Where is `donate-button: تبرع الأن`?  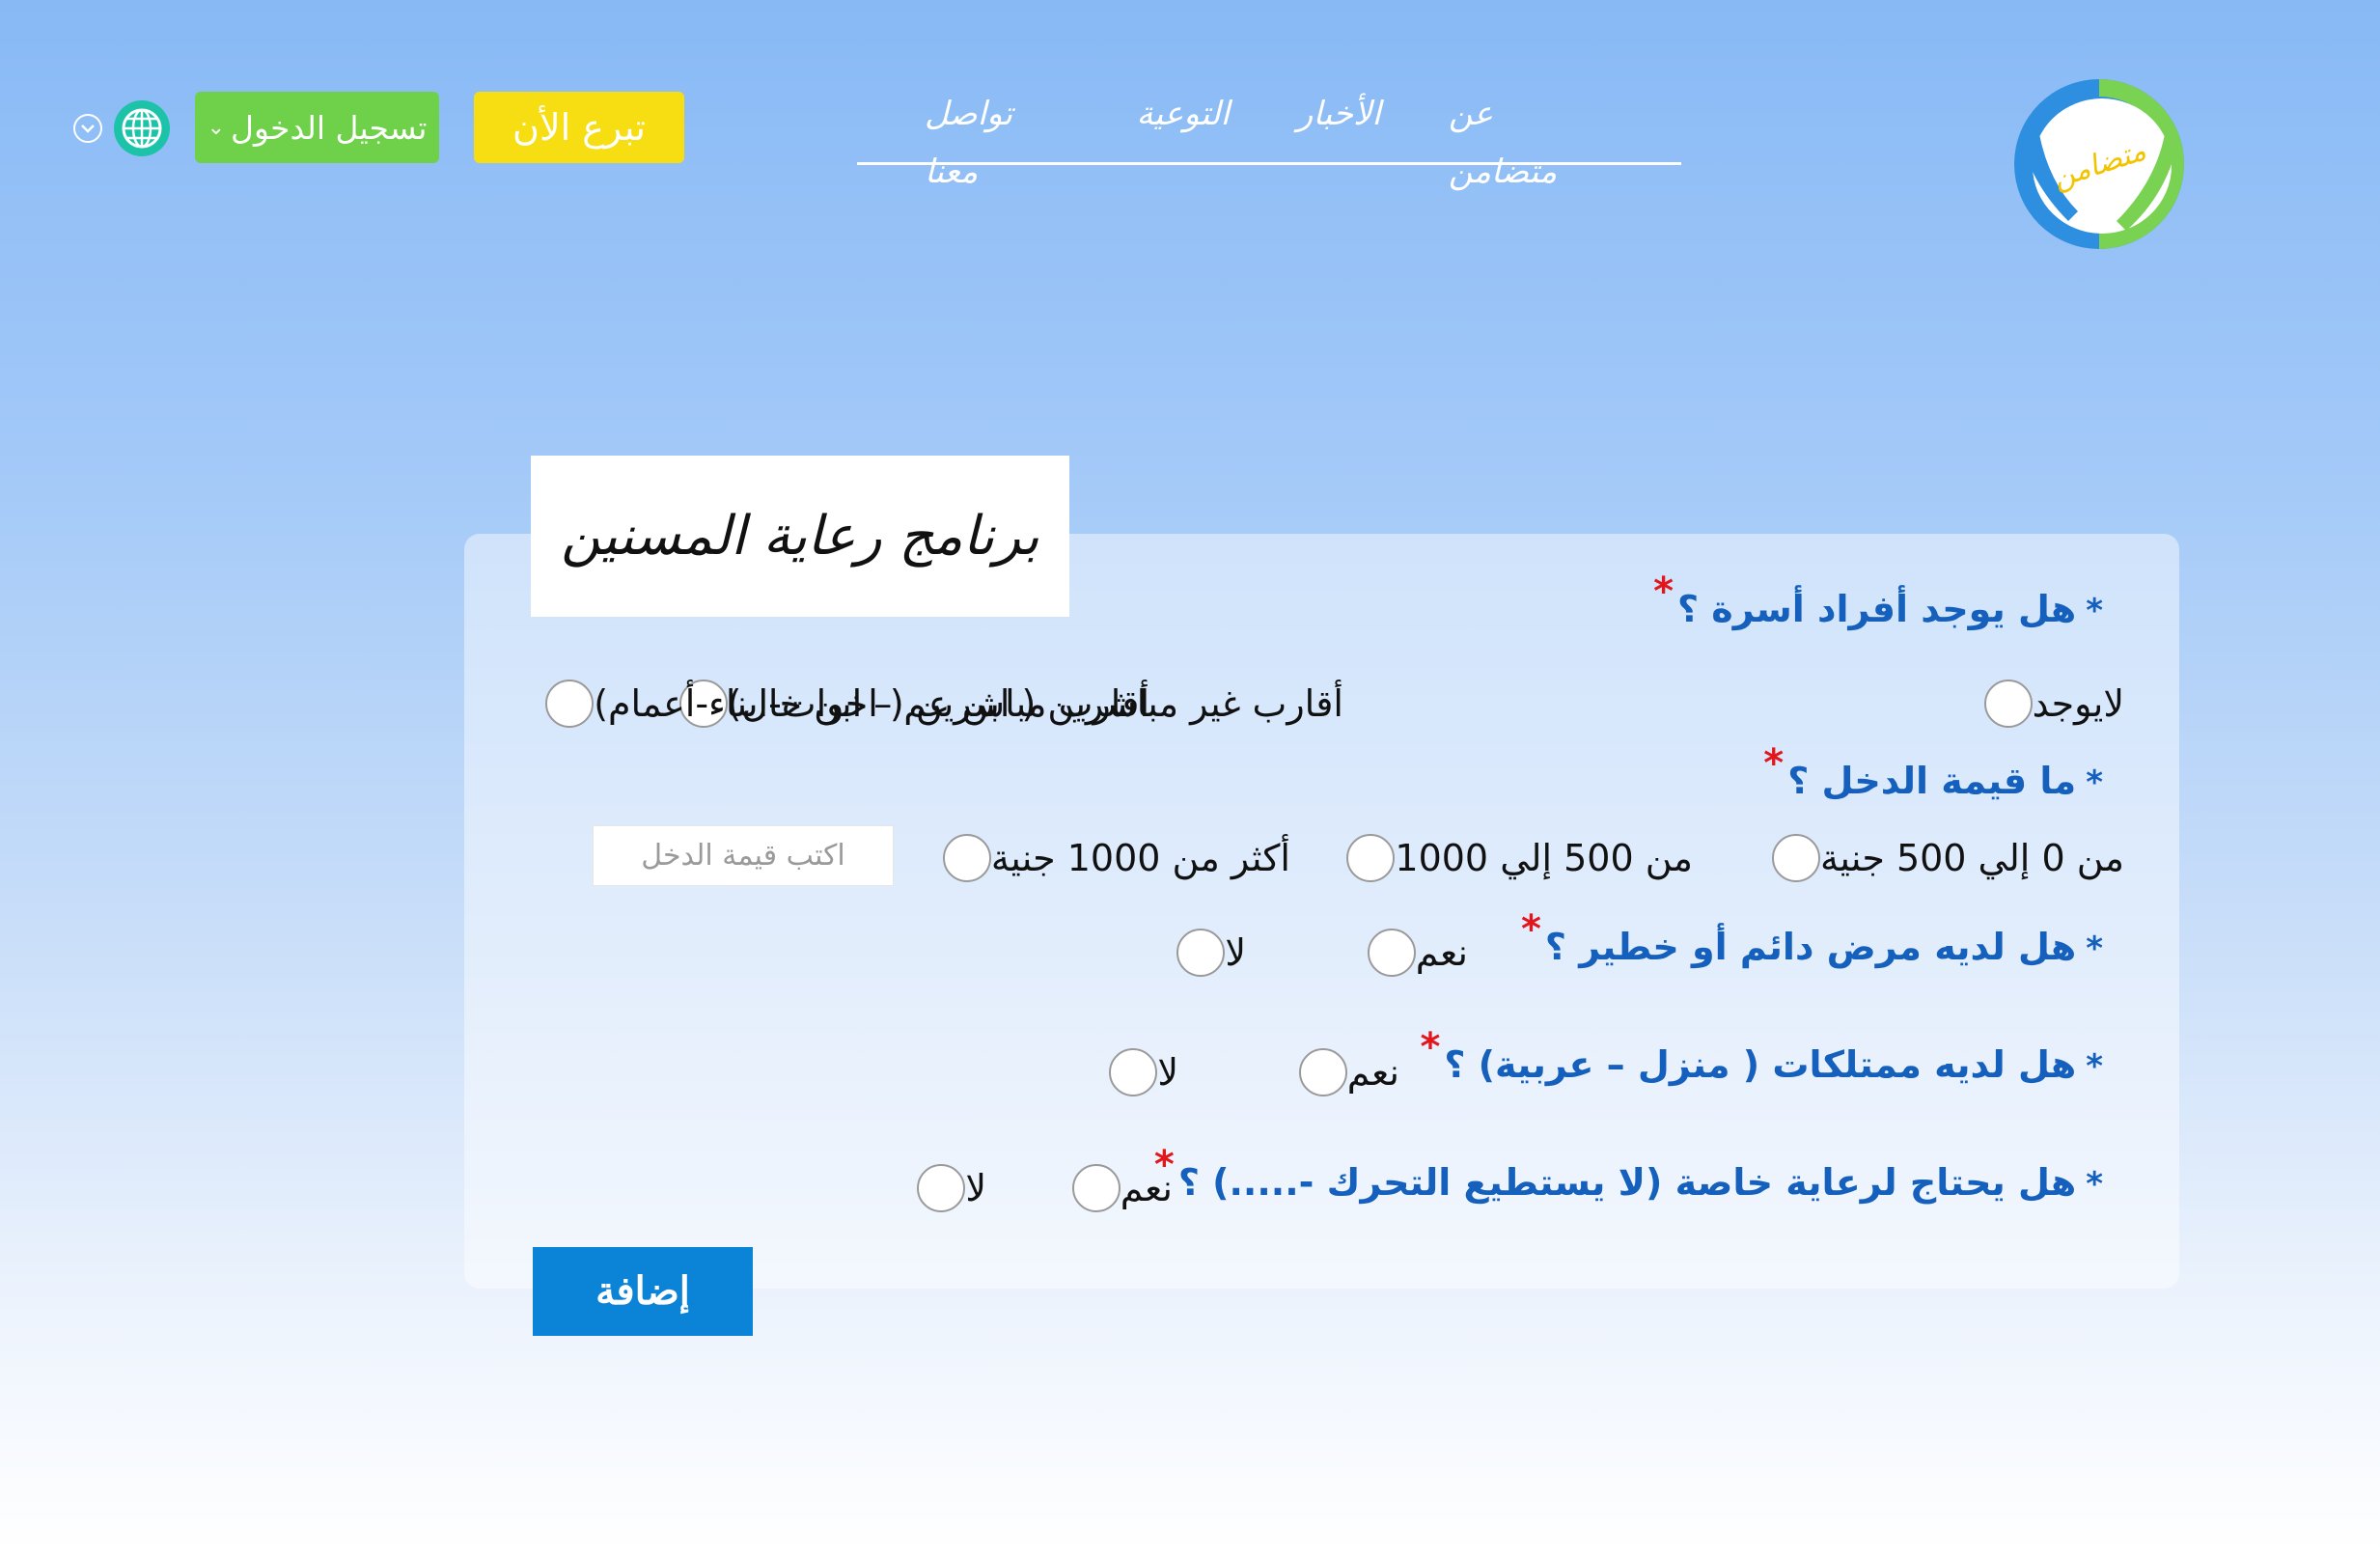
donate-button: تبرع الأن is located at coordinates (579, 128).